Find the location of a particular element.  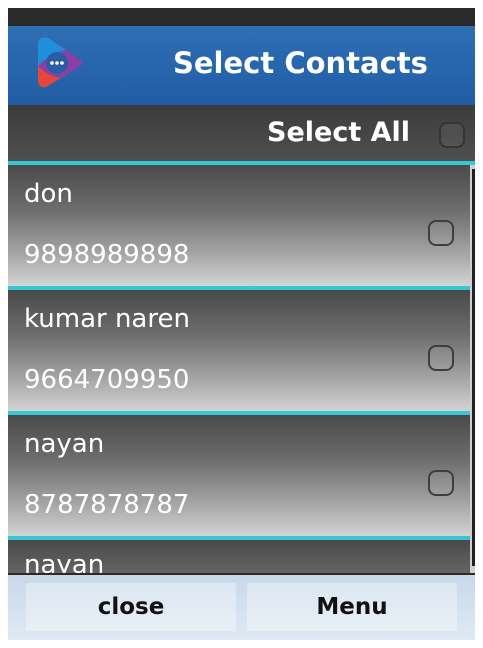

contact-number: 9664709950 is located at coordinates (107, 380).